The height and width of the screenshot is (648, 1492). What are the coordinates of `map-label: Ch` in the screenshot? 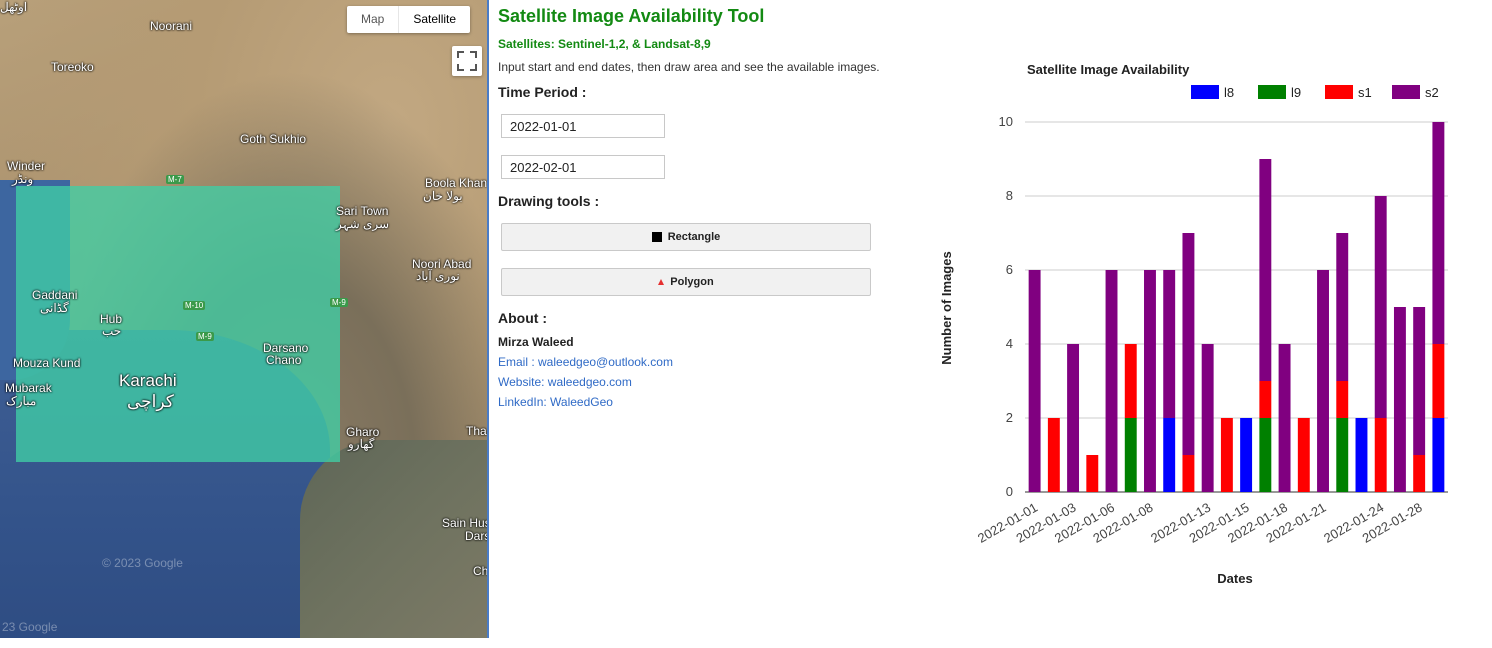 It's located at (480, 571).